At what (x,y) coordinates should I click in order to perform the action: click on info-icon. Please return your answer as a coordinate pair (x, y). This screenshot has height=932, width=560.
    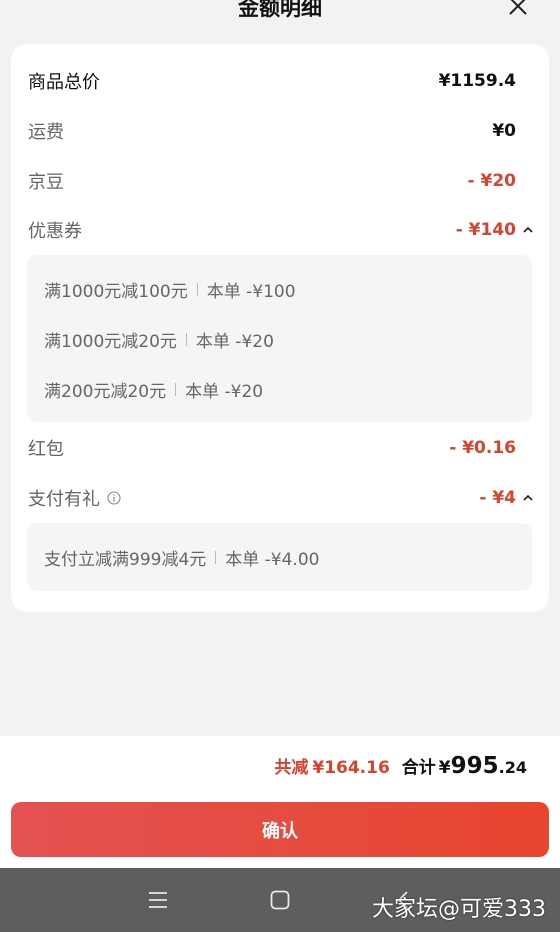
    Looking at the image, I should click on (114, 498).